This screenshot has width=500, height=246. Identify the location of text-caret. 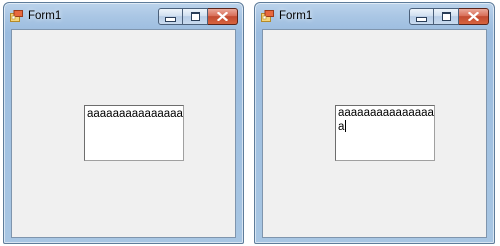
(346, 126).